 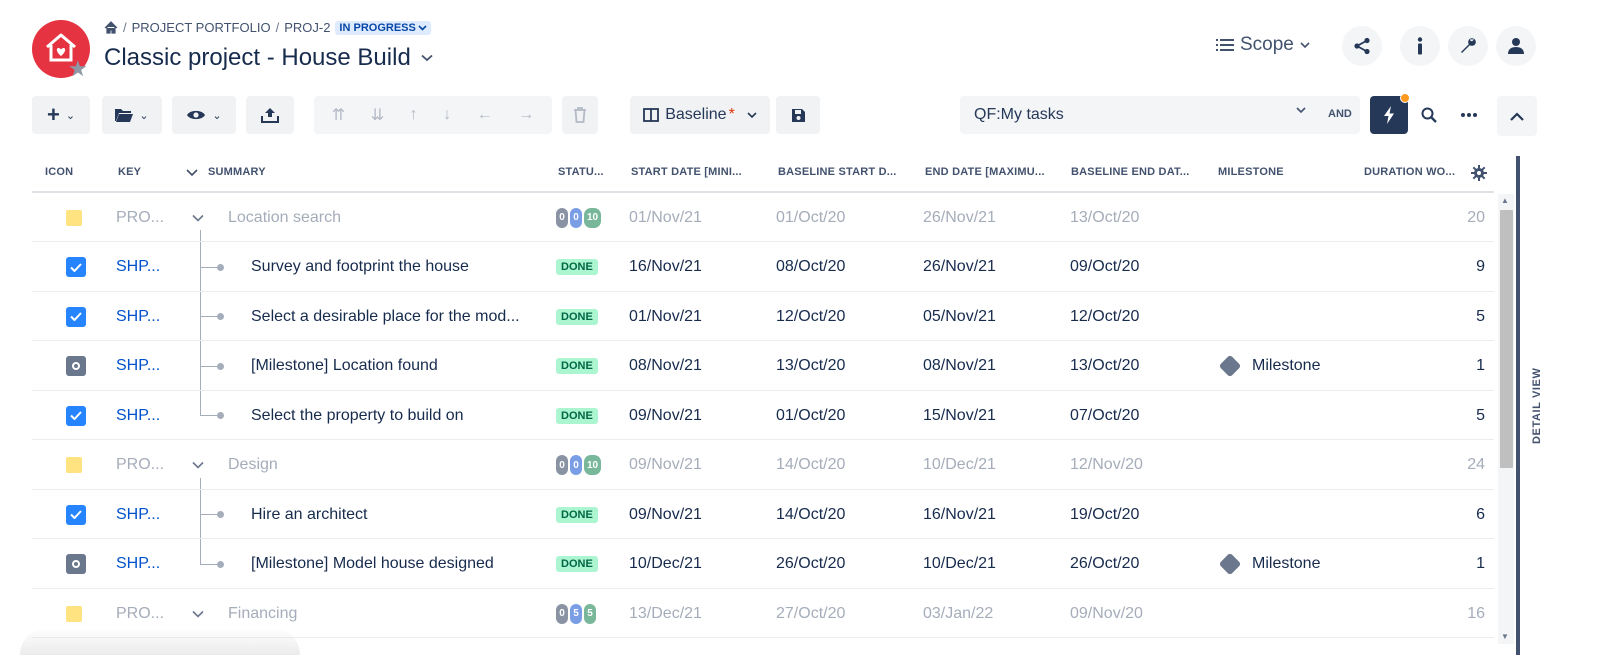 What do you see at coordinates (665, 613) in the screenshot?
I see `start-date-cell: 13/Dec/21` at bounding box center [665, 613].